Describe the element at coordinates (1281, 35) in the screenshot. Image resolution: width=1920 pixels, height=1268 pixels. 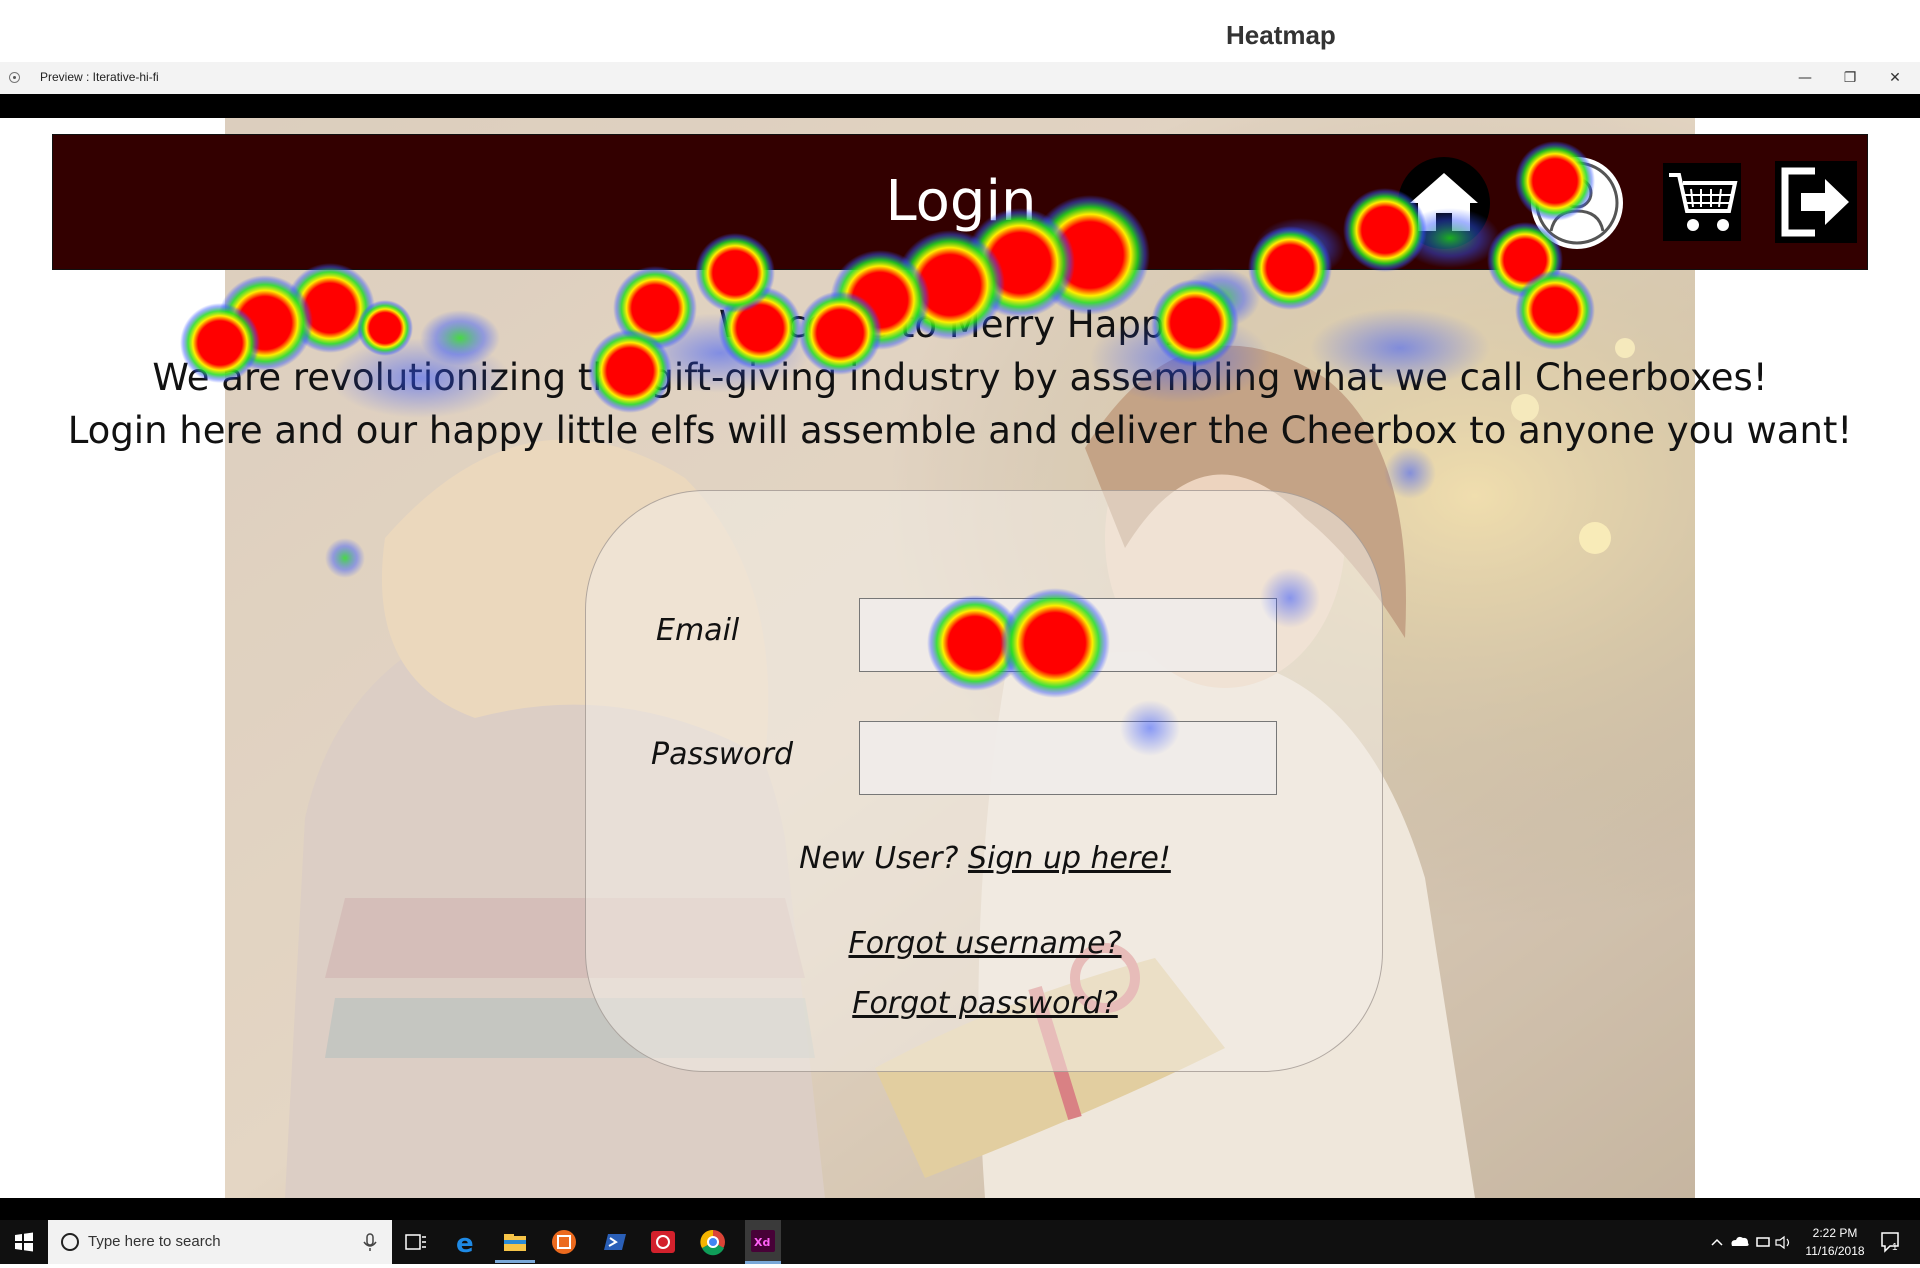
I see `heatmap-title: Heatmap` at that location.